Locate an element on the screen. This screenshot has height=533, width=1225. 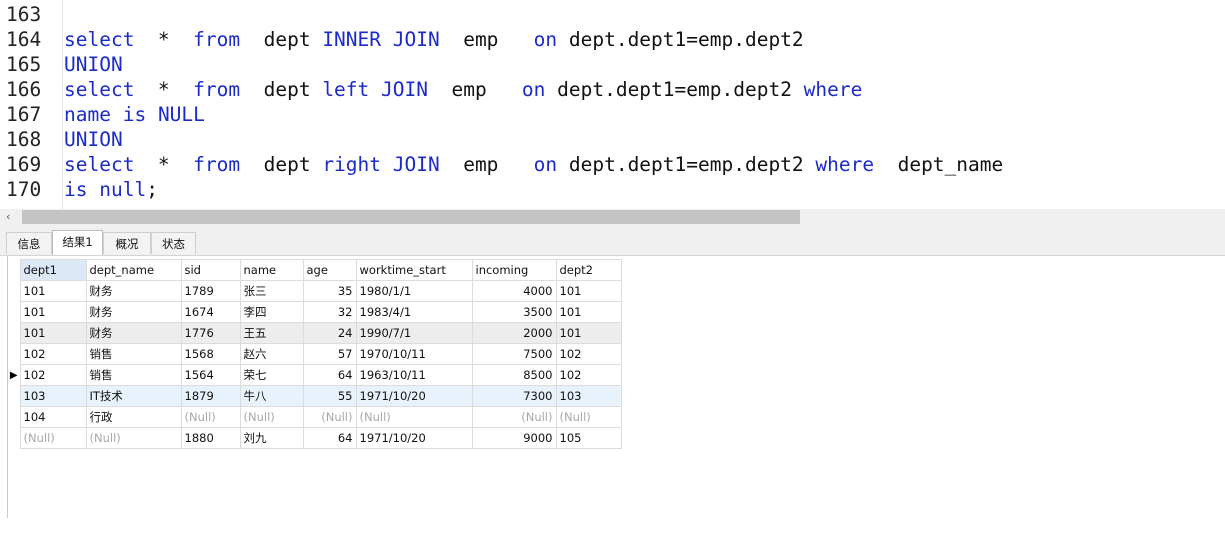
table-row: 101 财务 1776 王五 24 1990/7/1 2000 101 is located at coordinates (315, 333).